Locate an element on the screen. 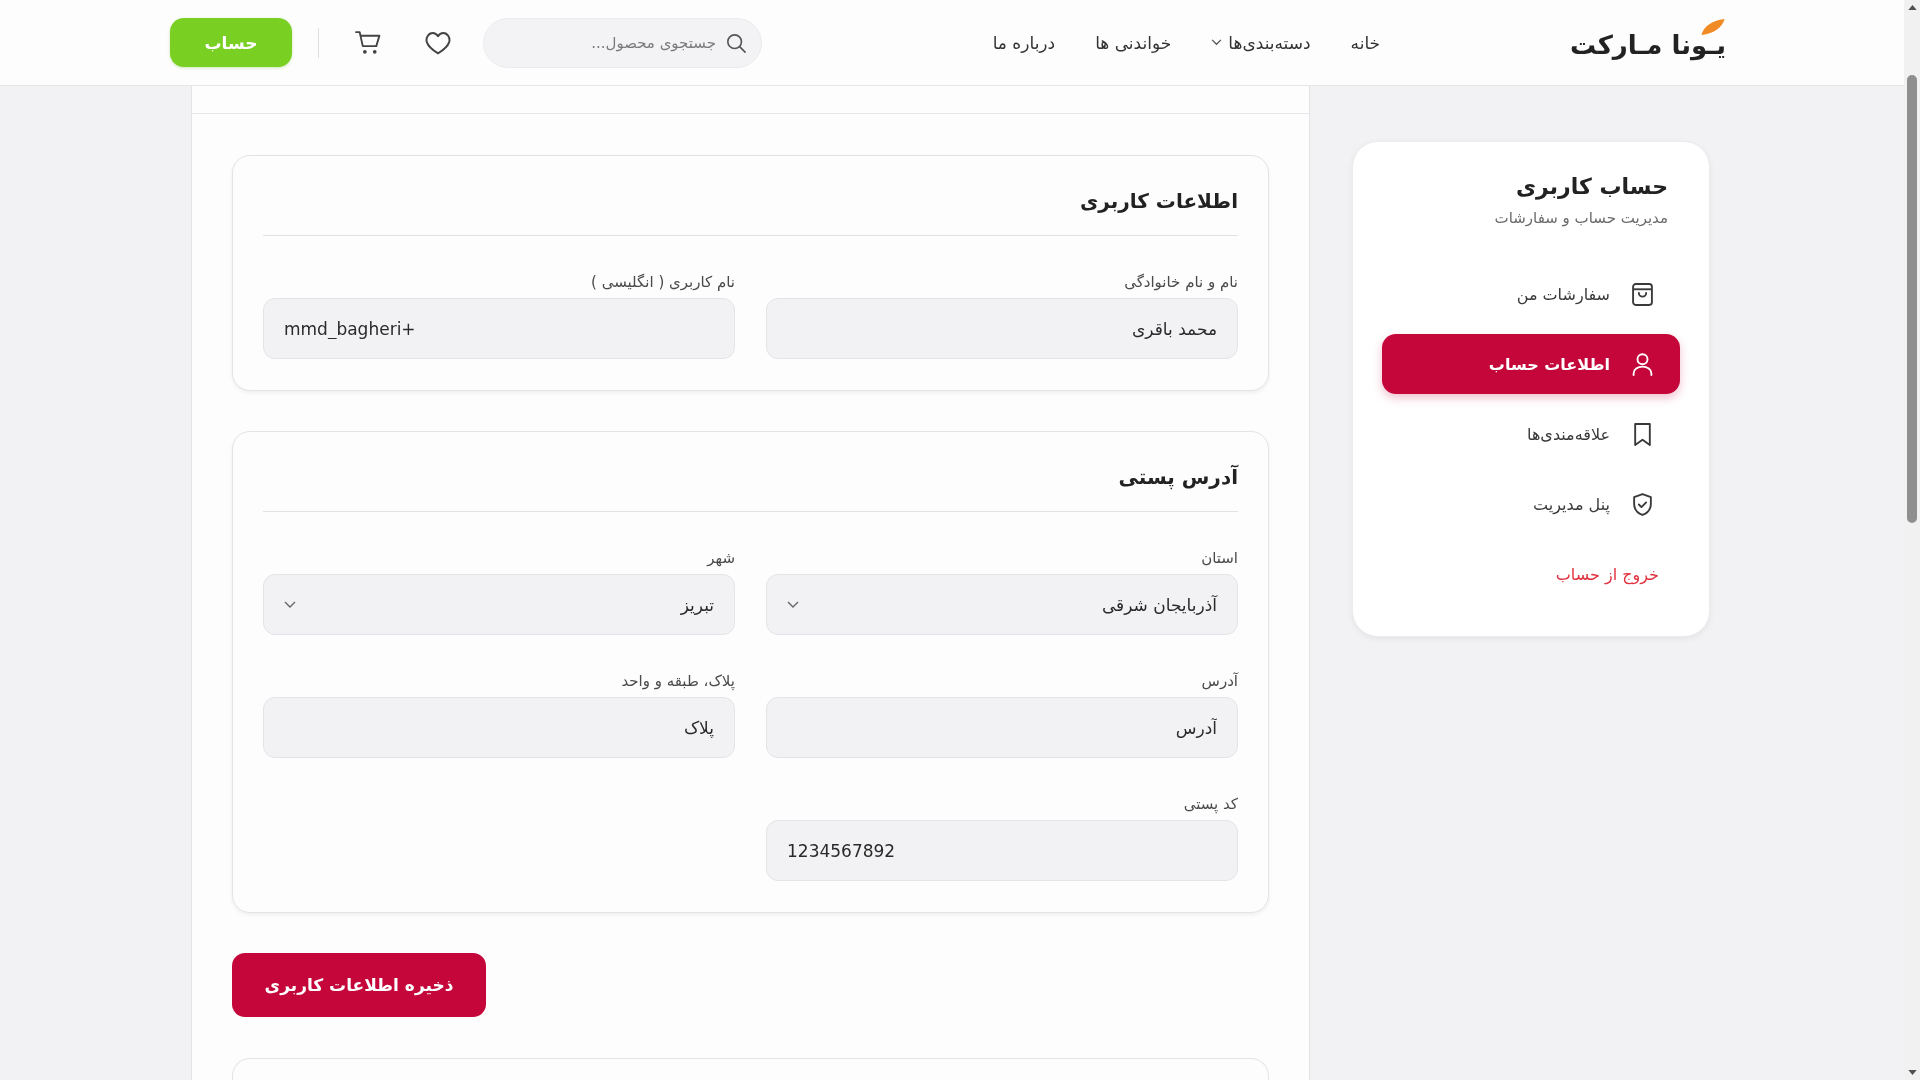 The image size is (1920, 1080). field-label: استان is located at coordinates (1219, 558).